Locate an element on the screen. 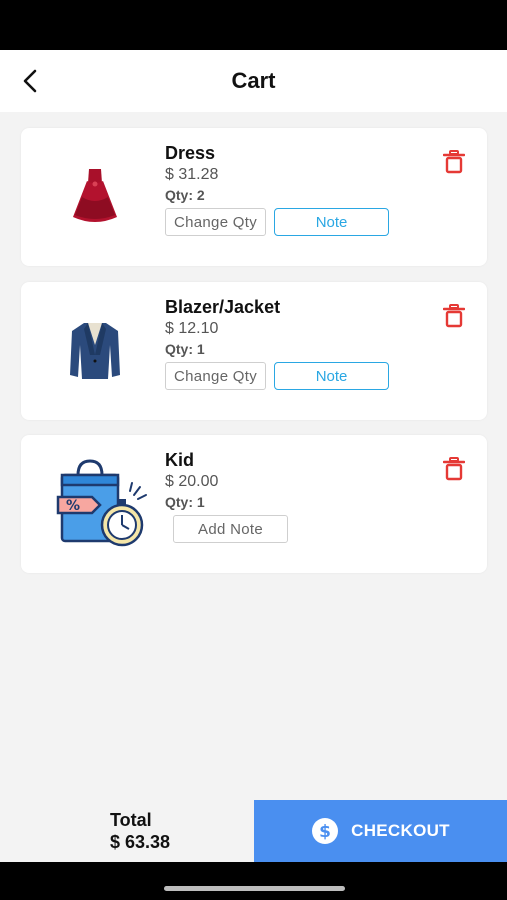  item-name: Blazer/Jacket is located at coordinates (223, 307).